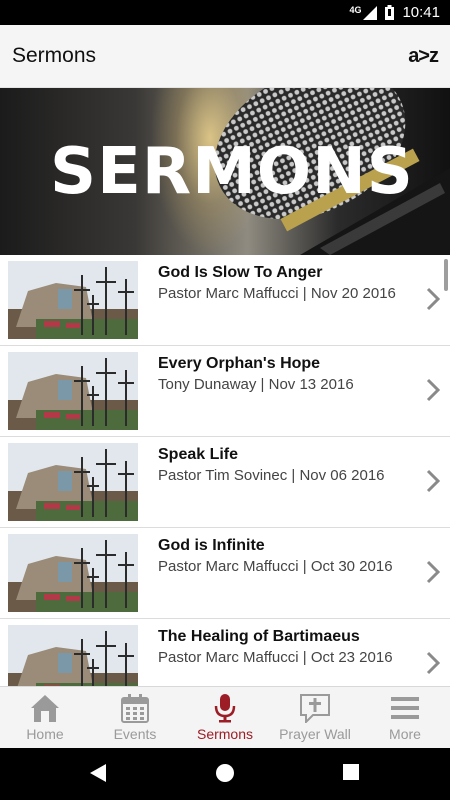 Image resolution: width=450 pixels, height=800 pixels. What do you see at coordinates (275, 566) in the screenshot?
I see `sermon-speaker-date: Pastor Marc Maffucci | Oct 30 2016` at bounding box center [275, 566].